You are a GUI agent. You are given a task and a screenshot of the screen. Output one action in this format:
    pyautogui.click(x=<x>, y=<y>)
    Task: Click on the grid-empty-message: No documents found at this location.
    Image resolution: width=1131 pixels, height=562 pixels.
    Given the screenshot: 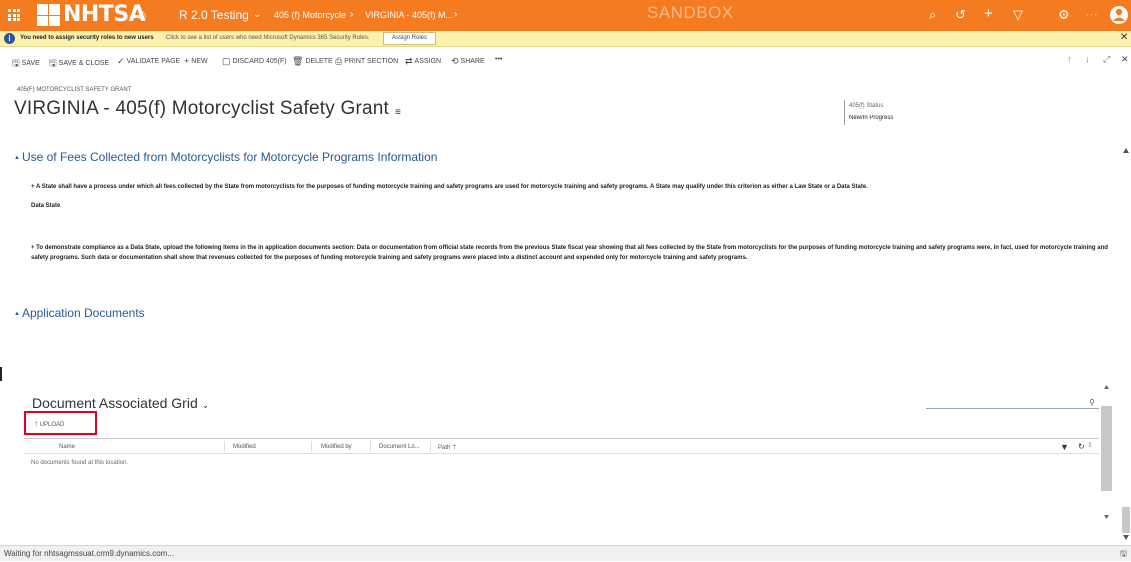 What is the action you would take?
    pyautogui.click(x=80, y=463)
    